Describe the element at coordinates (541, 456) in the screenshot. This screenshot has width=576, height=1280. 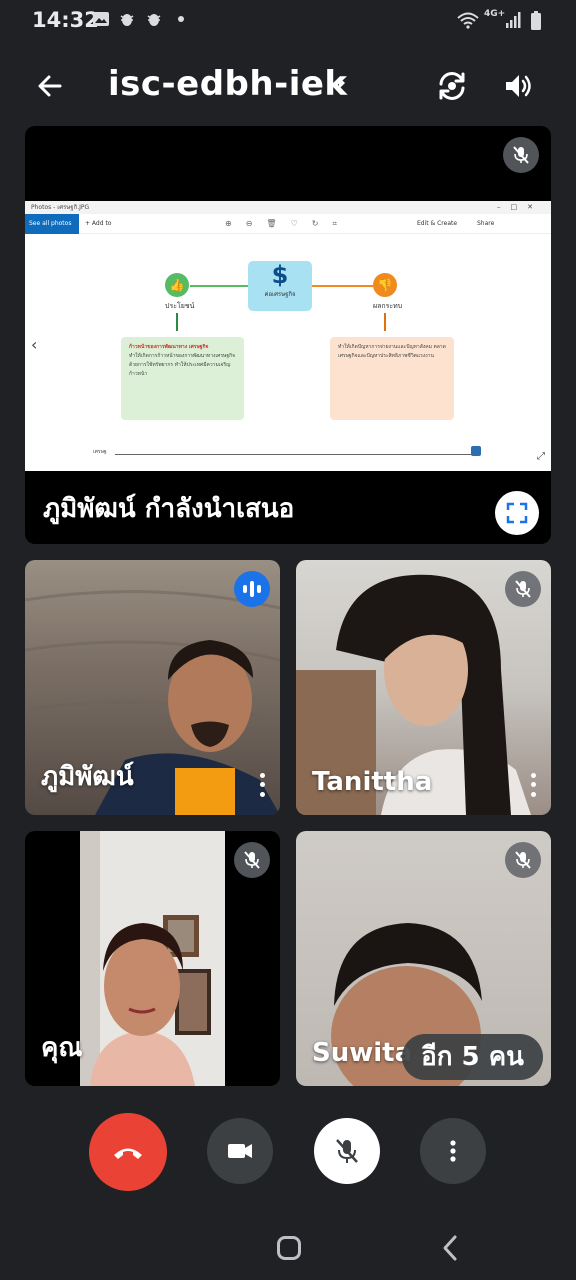
I see `expand-icon: ⤢` at that location.